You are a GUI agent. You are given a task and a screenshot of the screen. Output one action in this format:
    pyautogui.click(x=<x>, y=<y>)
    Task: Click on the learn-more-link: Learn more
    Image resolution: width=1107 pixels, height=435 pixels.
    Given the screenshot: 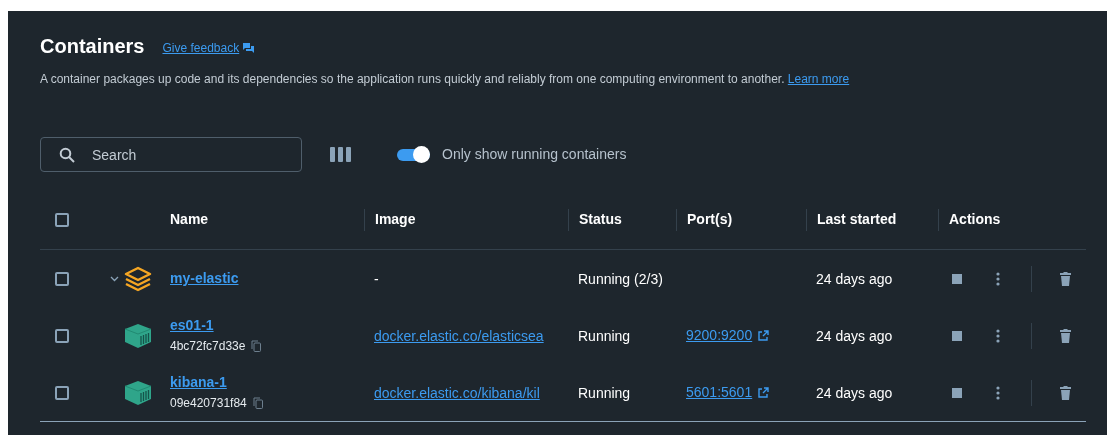 What is the action you would take?
    pyautogui.click(x=818, y=79)
    